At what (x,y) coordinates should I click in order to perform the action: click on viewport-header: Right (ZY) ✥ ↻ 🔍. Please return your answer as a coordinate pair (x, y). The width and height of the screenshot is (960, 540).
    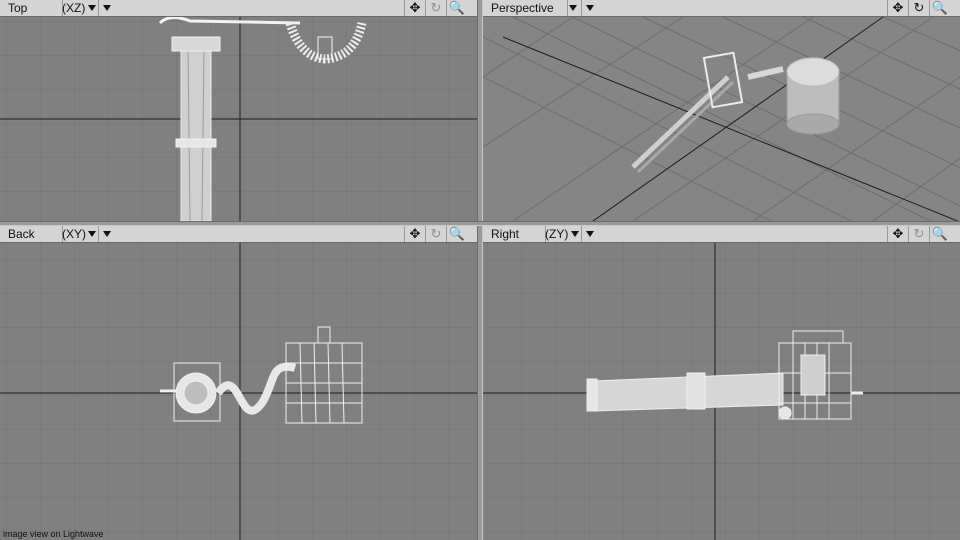
    Looking at the image, I should click on (721, 234).